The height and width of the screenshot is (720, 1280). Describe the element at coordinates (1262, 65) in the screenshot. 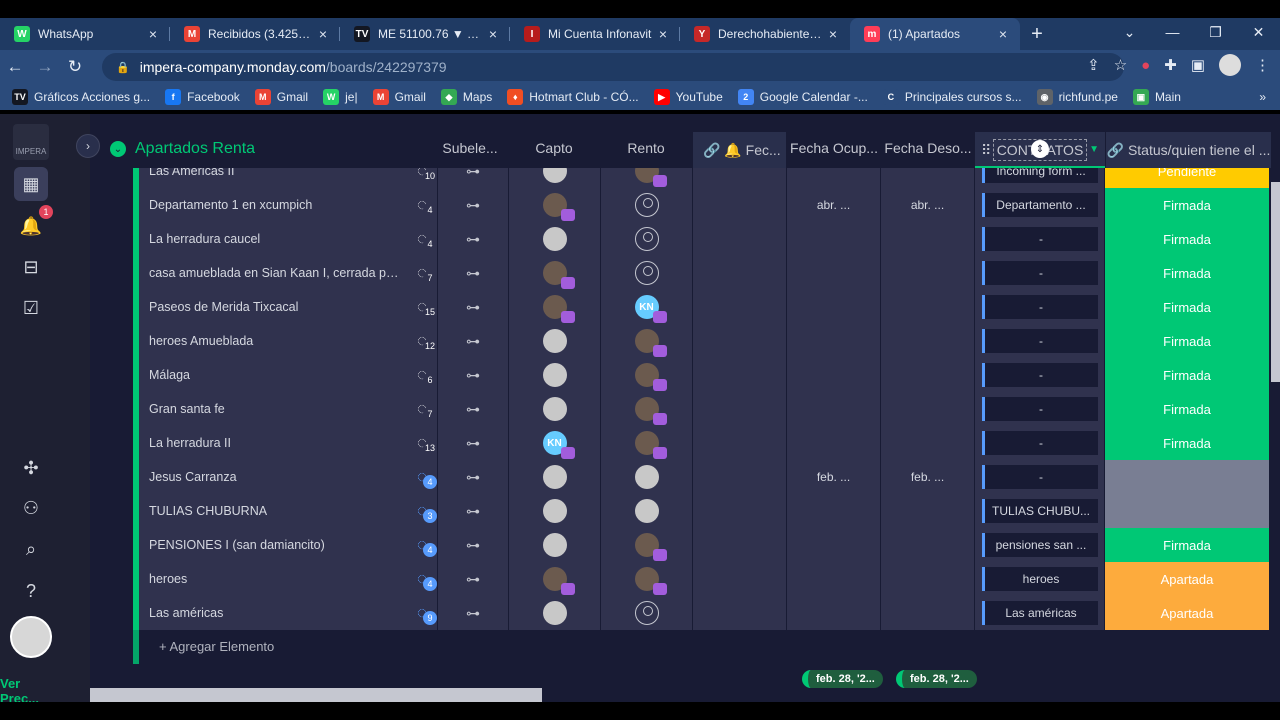

I see `menu-icon: ⋮` at that location.